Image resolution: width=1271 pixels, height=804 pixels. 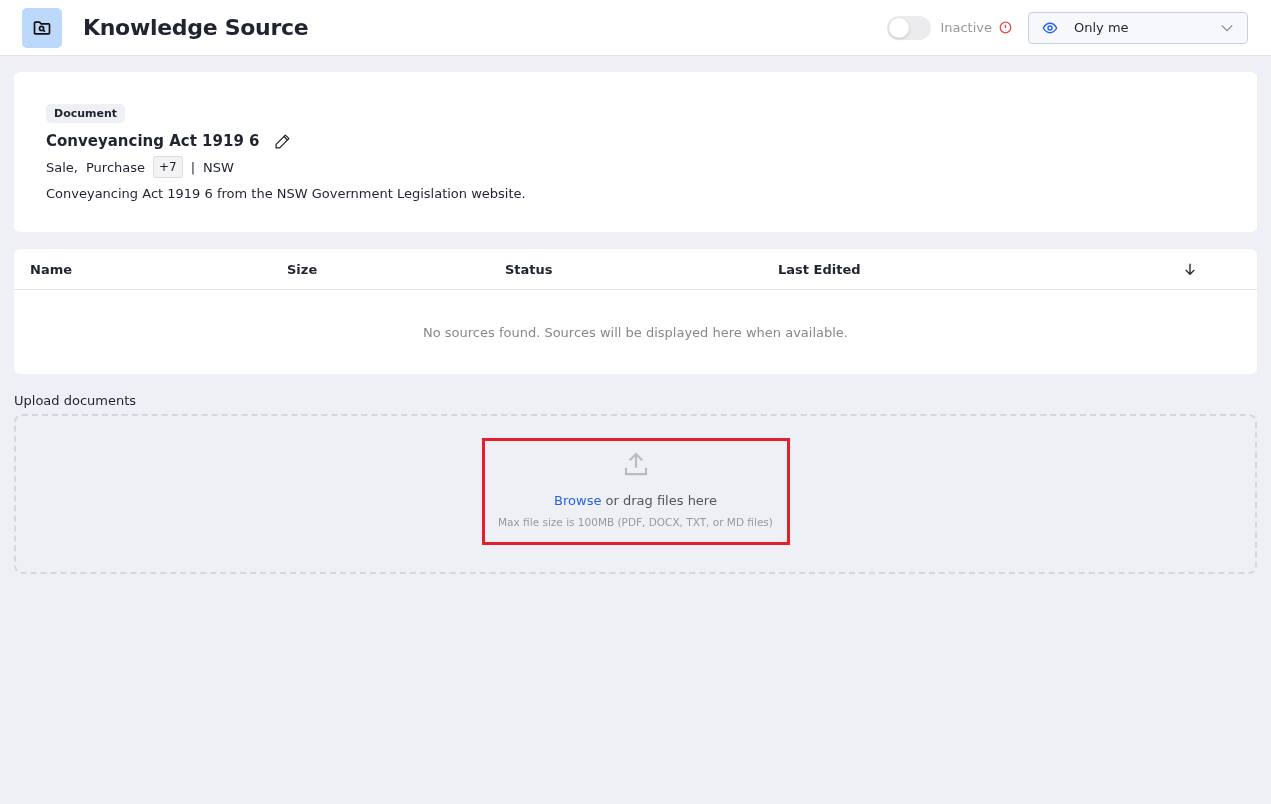 I want to click on visibility-dropdown: Only me, so click(x=1138, y=27).